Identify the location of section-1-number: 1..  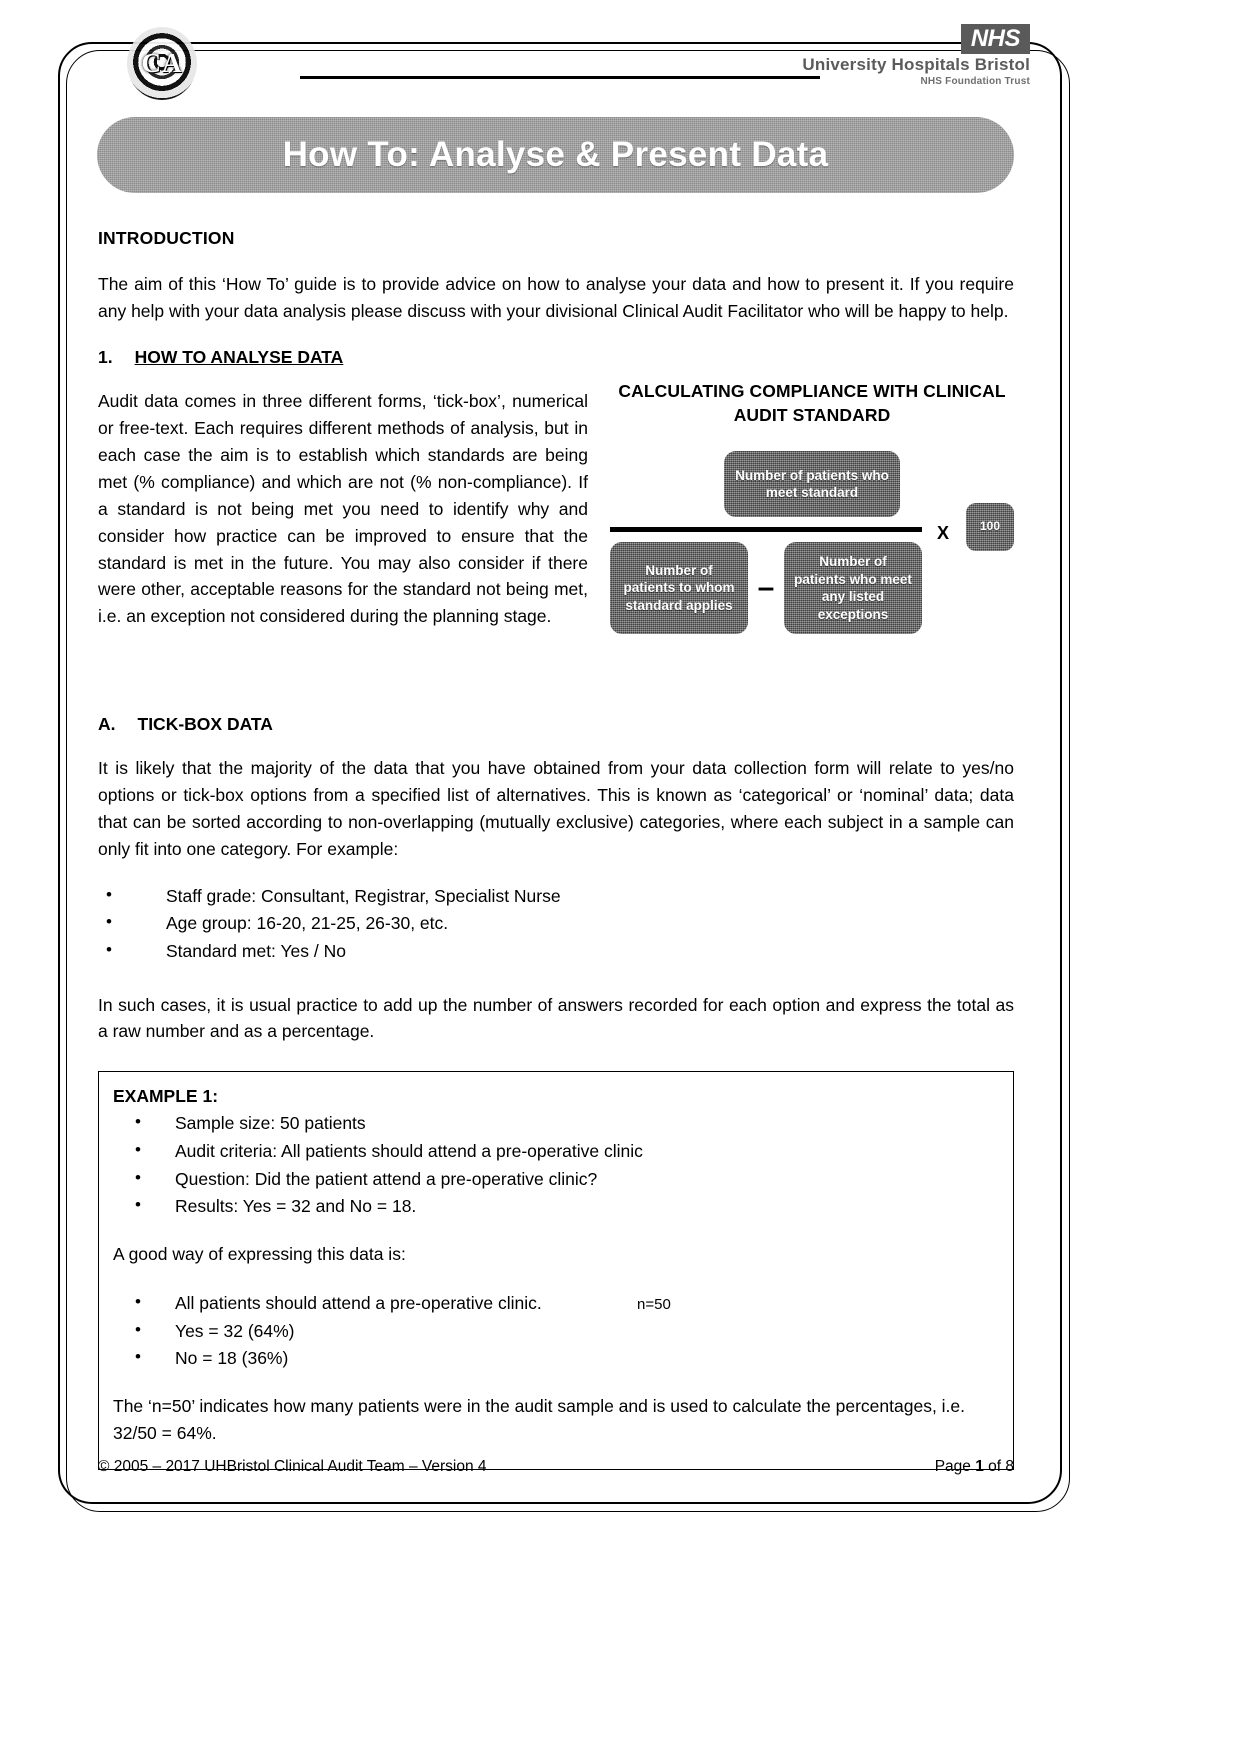
(105, 356).